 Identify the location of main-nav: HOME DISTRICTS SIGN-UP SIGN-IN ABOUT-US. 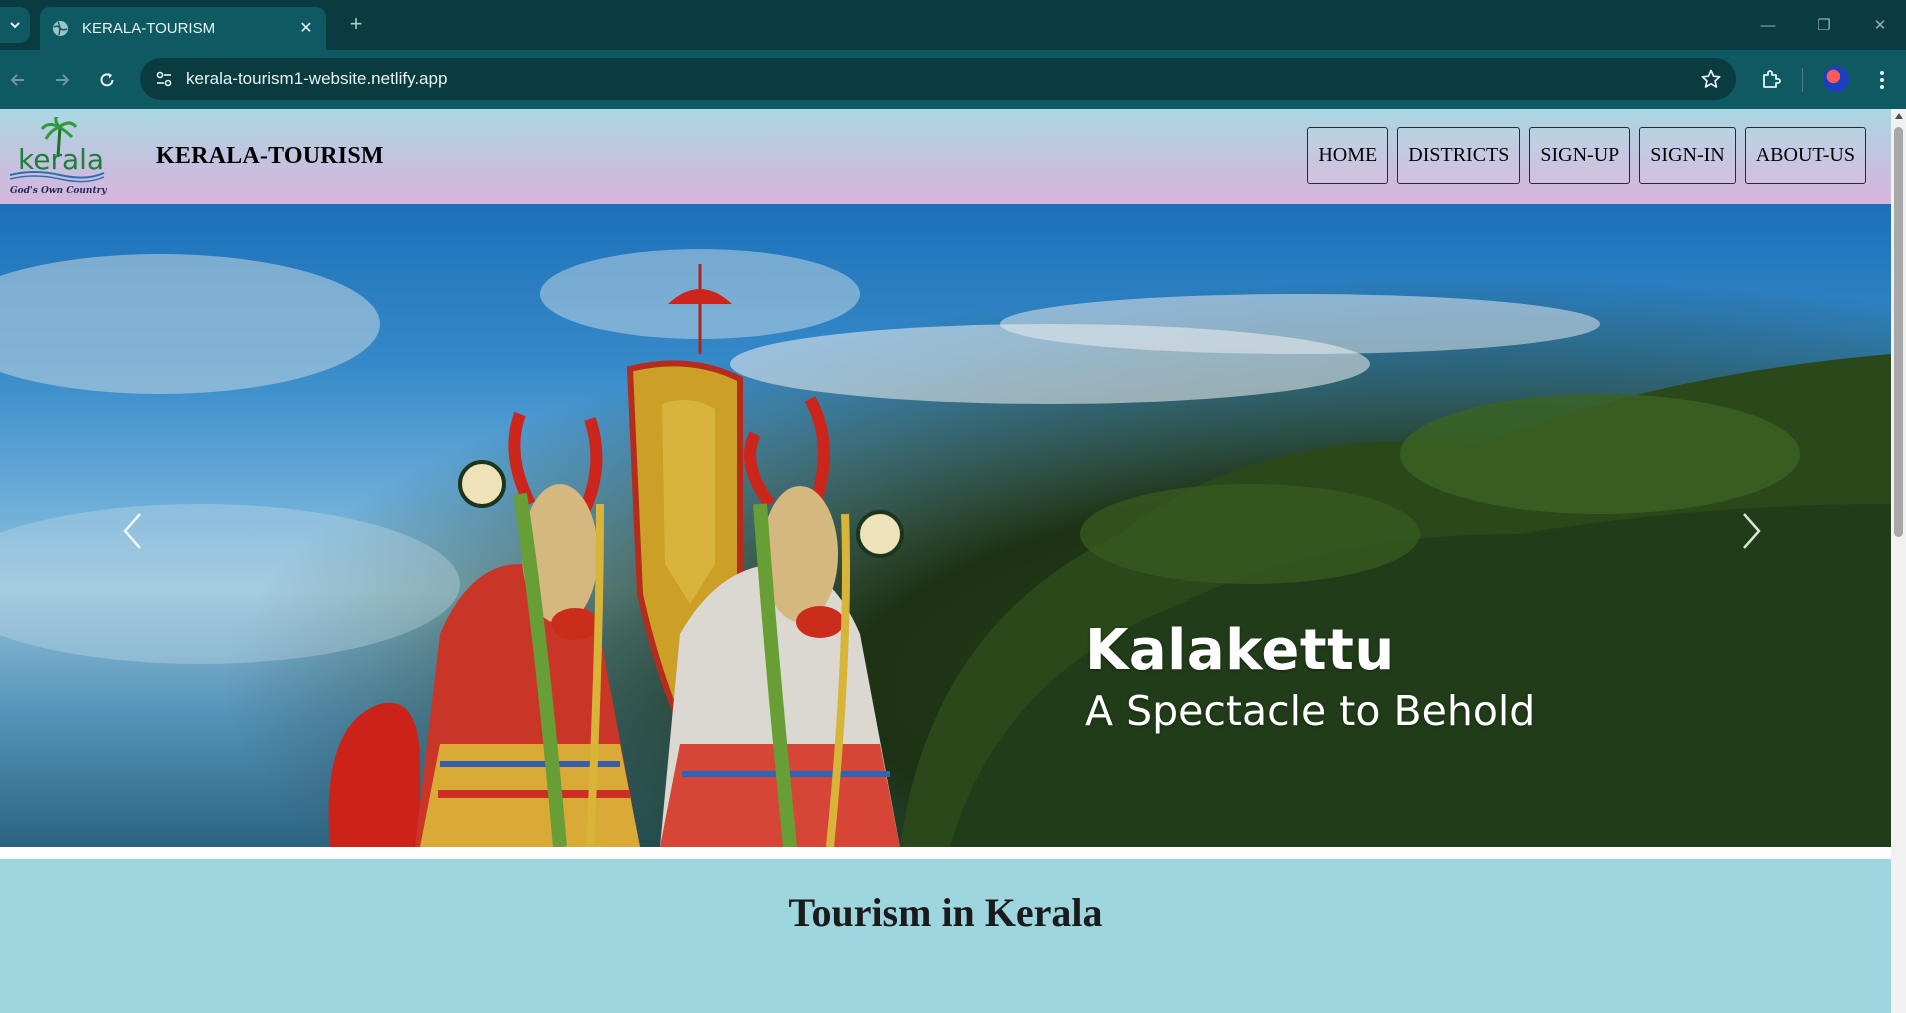
(1586, 155).